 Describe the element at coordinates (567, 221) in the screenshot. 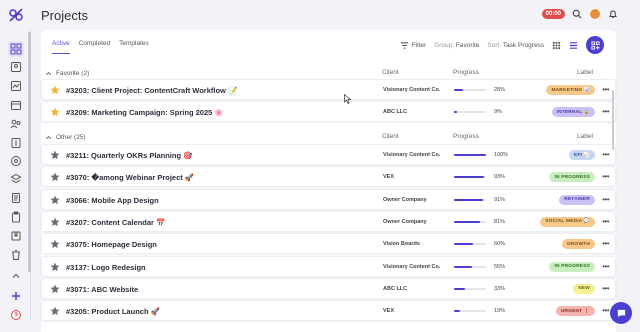

I see `label-badge: SOCIAL MEDIA 💬` at that location.